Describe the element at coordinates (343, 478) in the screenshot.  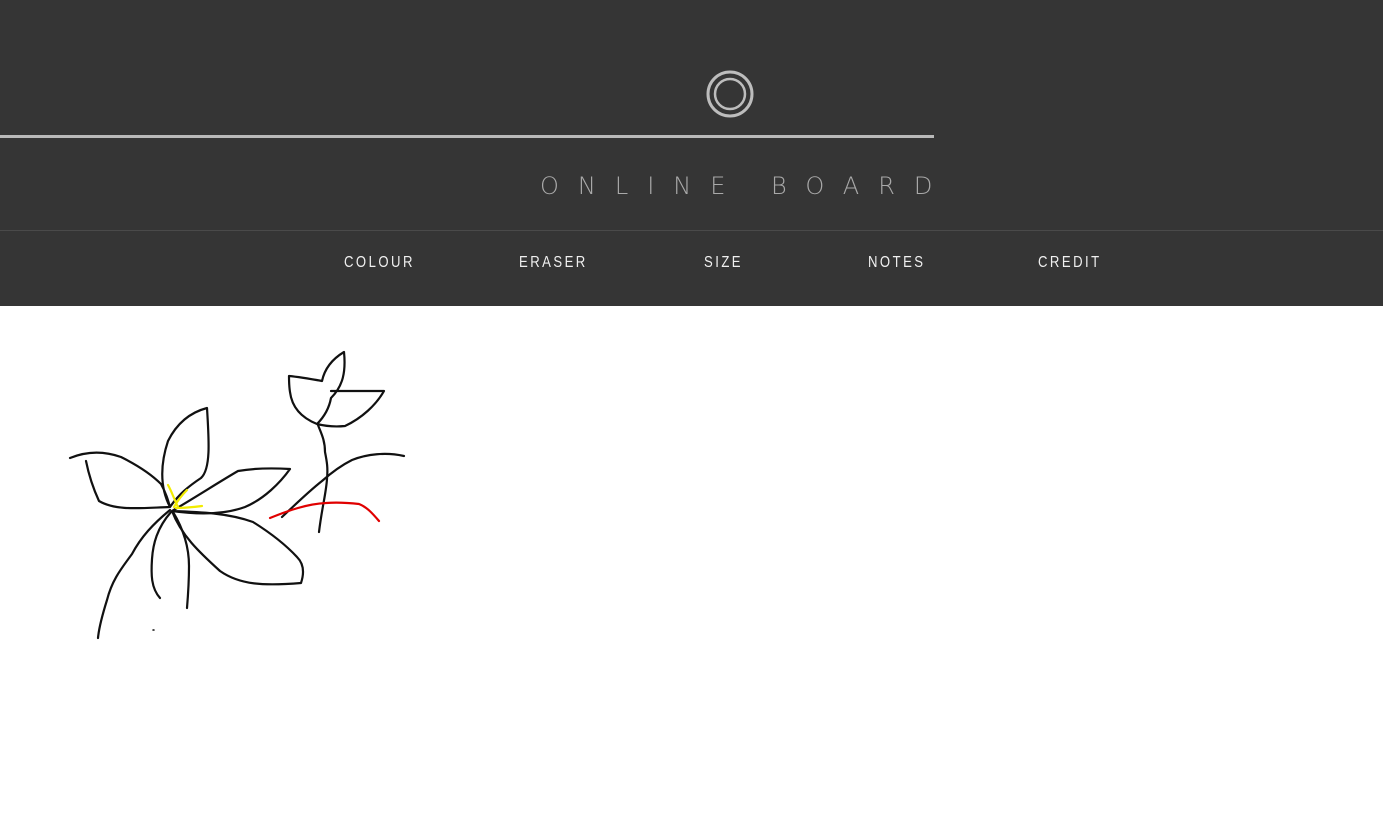
I see `drawing-stroke-black-branch` at that location.